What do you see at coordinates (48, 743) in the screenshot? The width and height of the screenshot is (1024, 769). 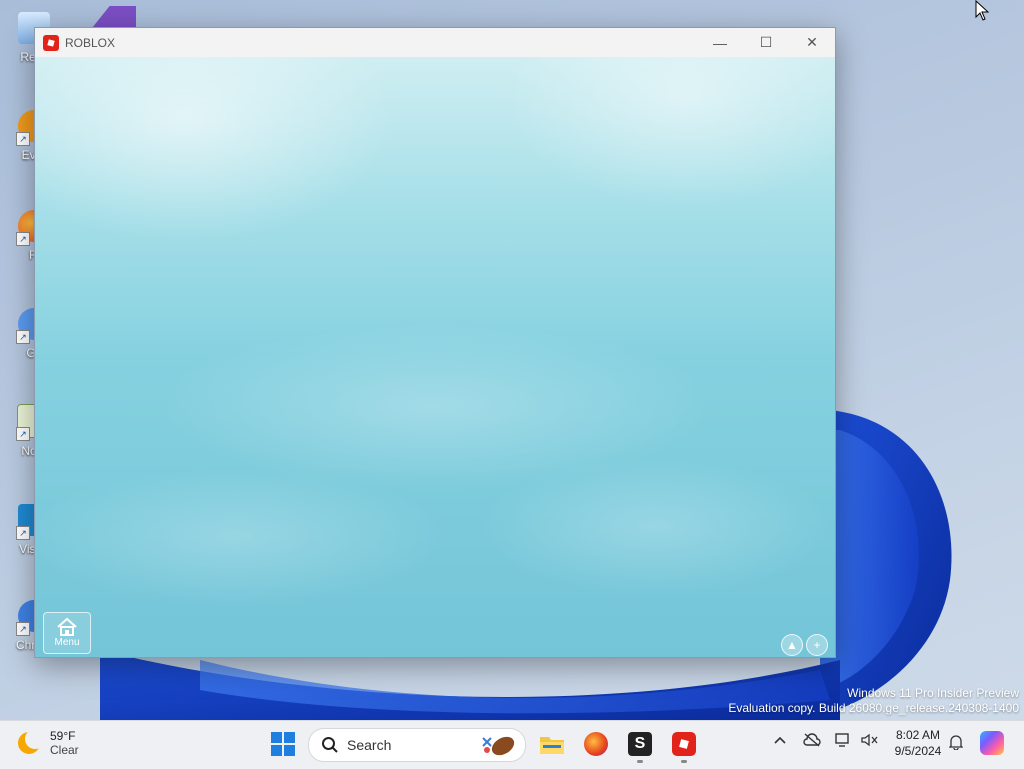 I see `weather-widget: 59°F Clear` at bounding box center [48, 743].